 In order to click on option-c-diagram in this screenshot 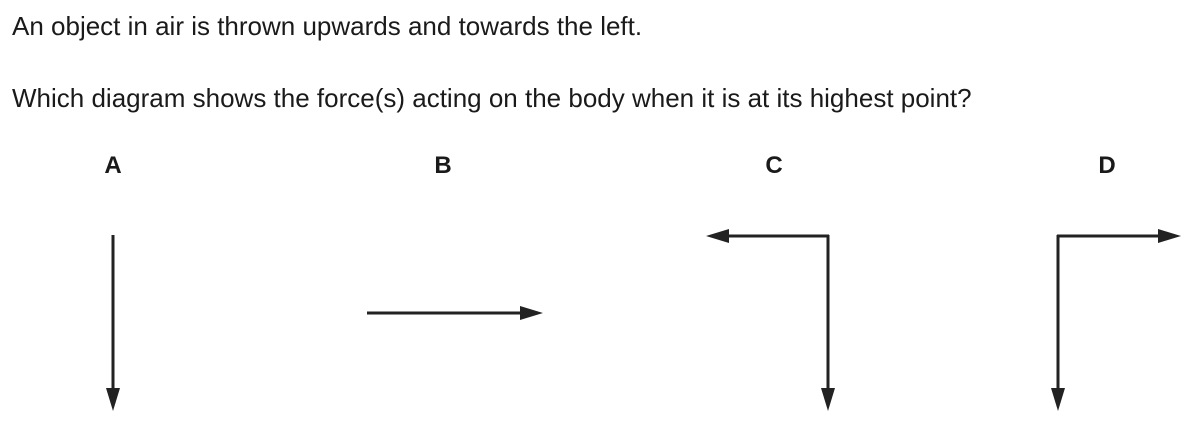, I will do `click(770, 320)`.